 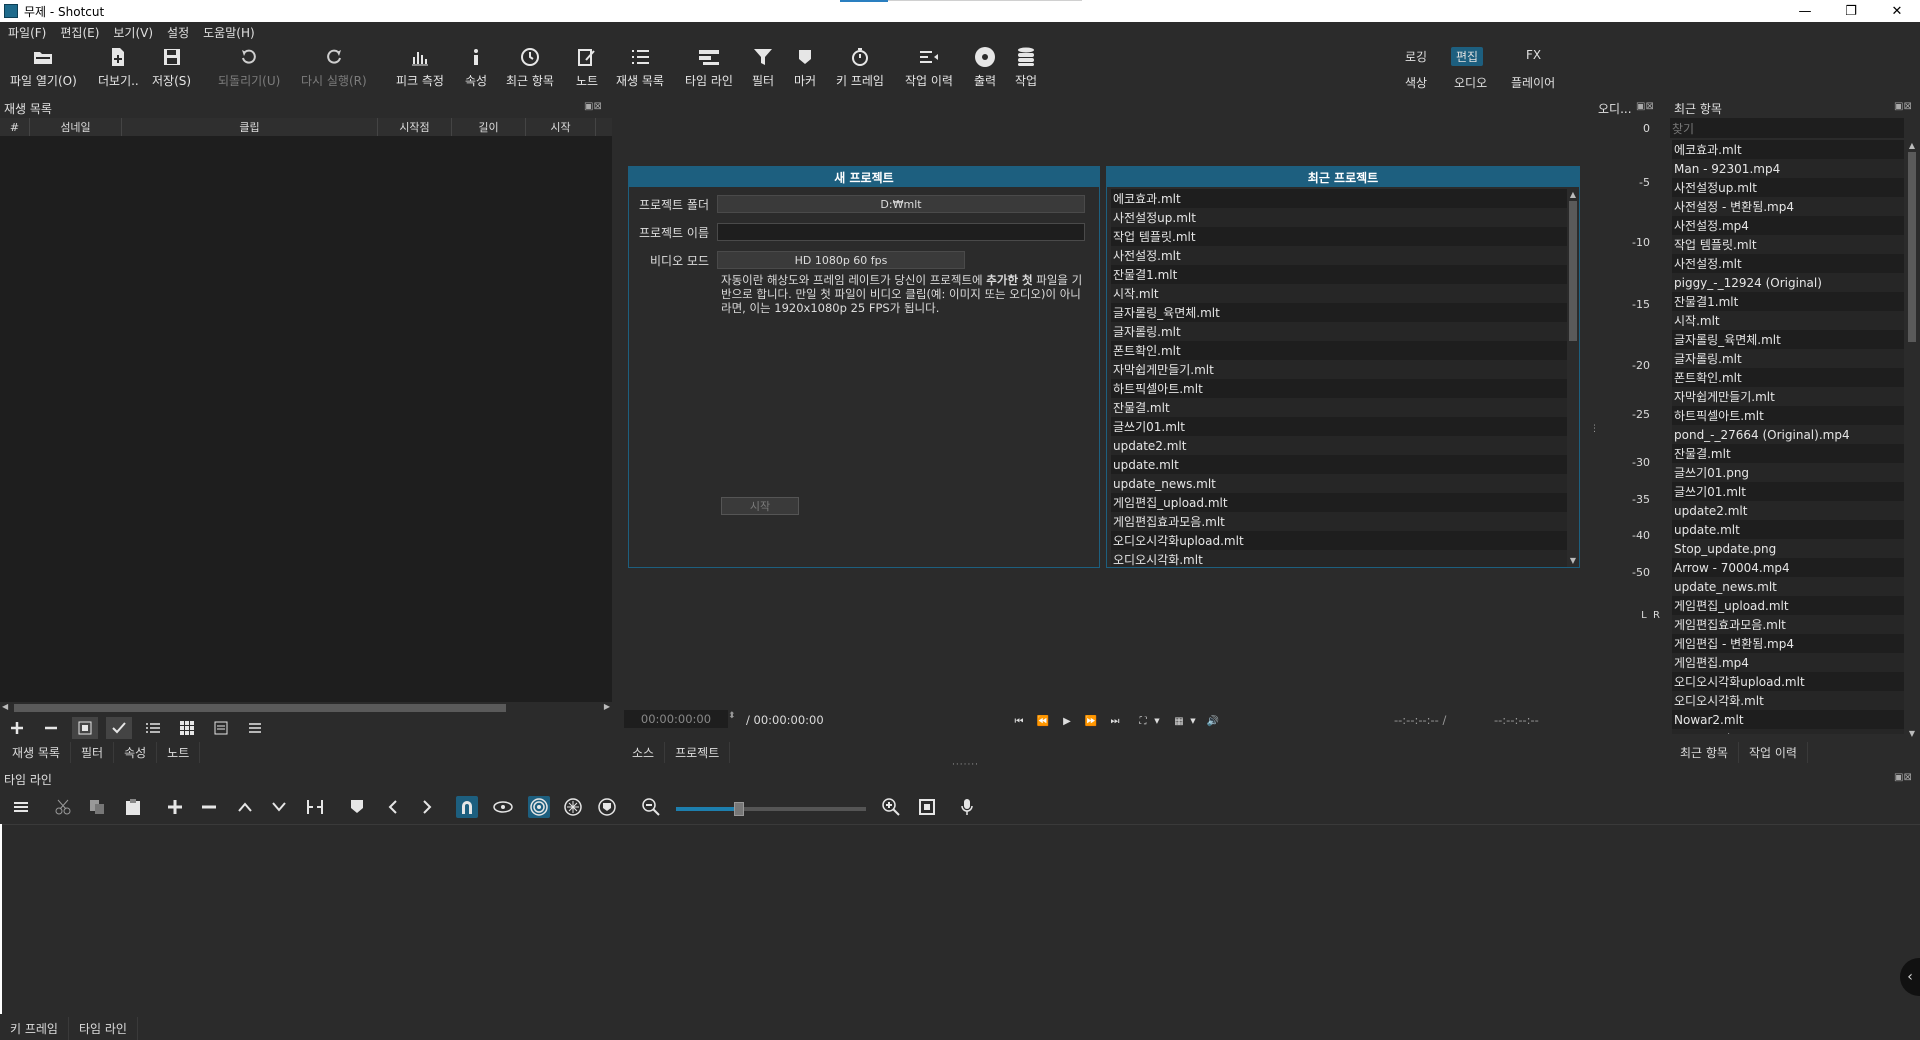 What do you see at coordinates (927, 807) in the screenshot?
I see `zoom-fit-timeline-icon` at bounding box center [927, 807].